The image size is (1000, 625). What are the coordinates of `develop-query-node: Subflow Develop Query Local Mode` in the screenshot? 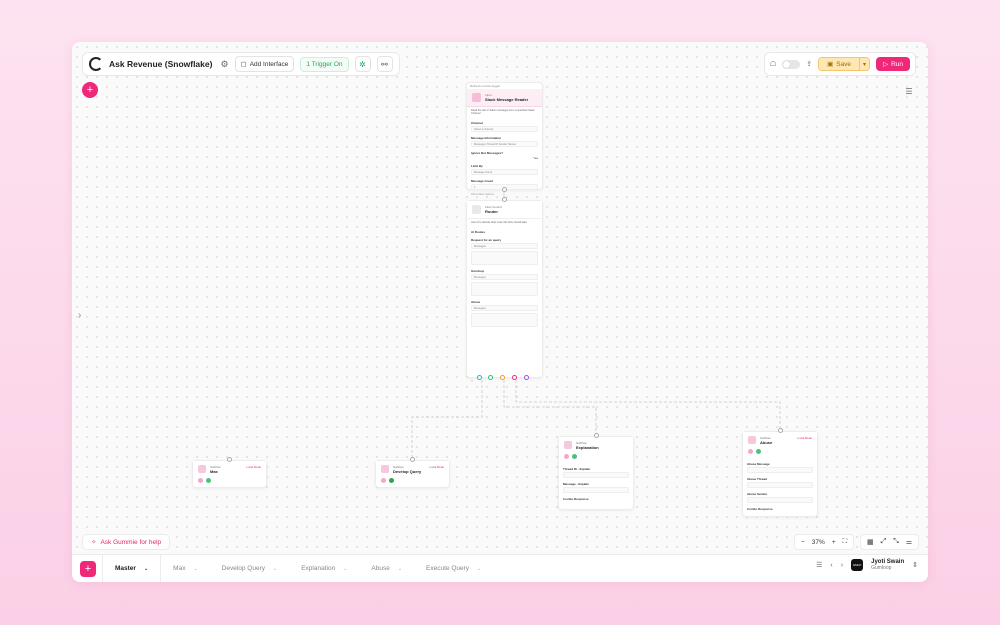 It's located at (412, 472).